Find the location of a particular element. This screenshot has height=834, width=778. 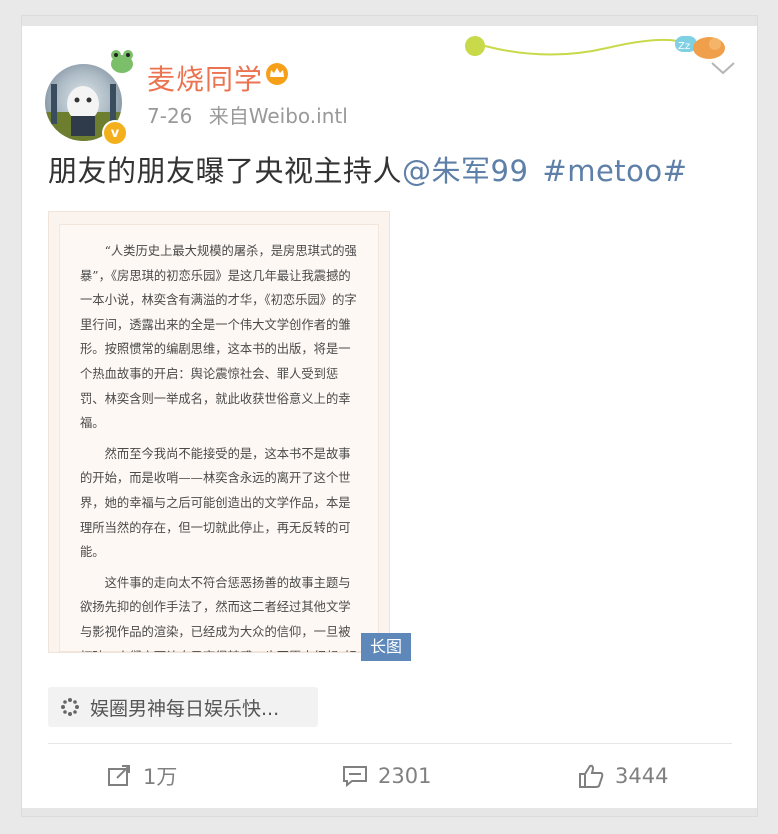

like-count: 3444 is located at coordinates (642, 776).